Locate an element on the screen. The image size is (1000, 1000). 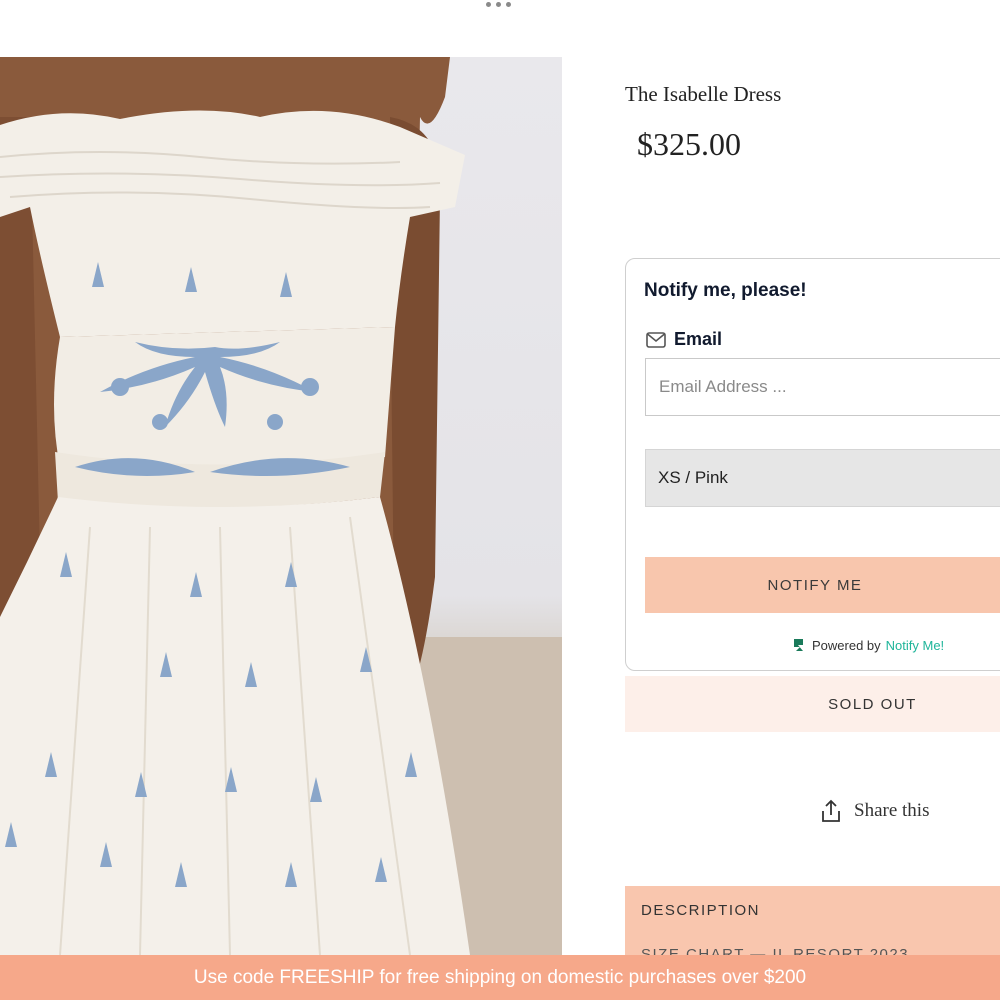
envelope-icon is located at coordinates (656, 339).